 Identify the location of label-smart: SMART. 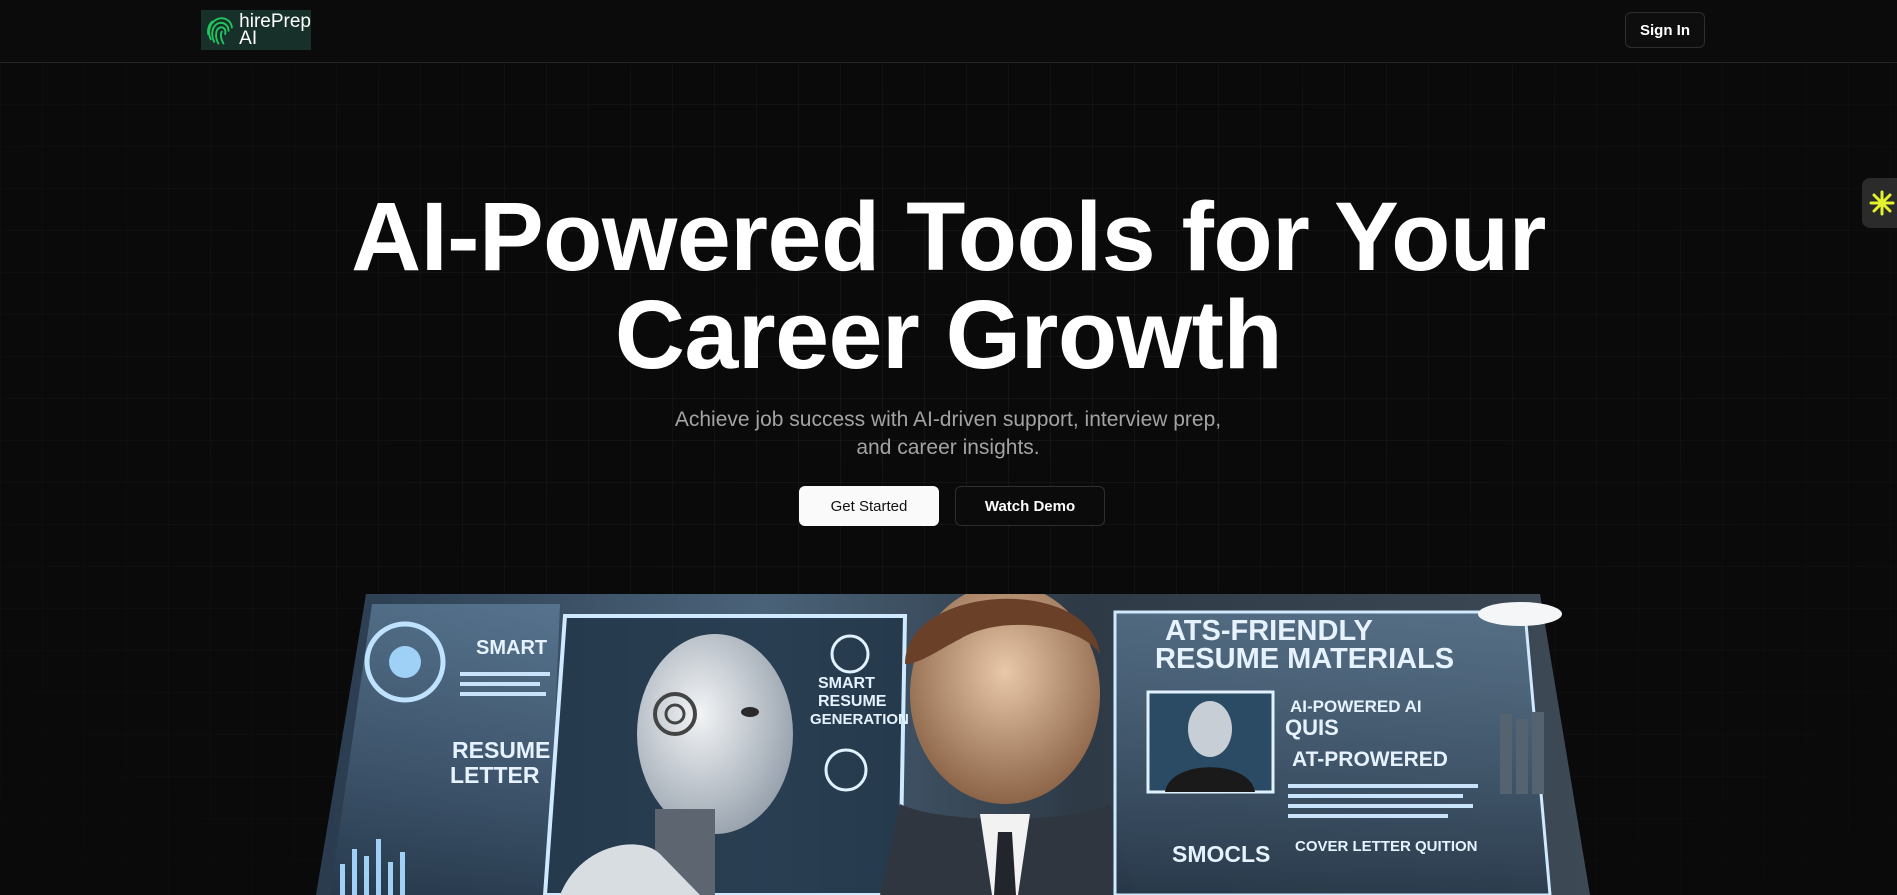
(511, 648).